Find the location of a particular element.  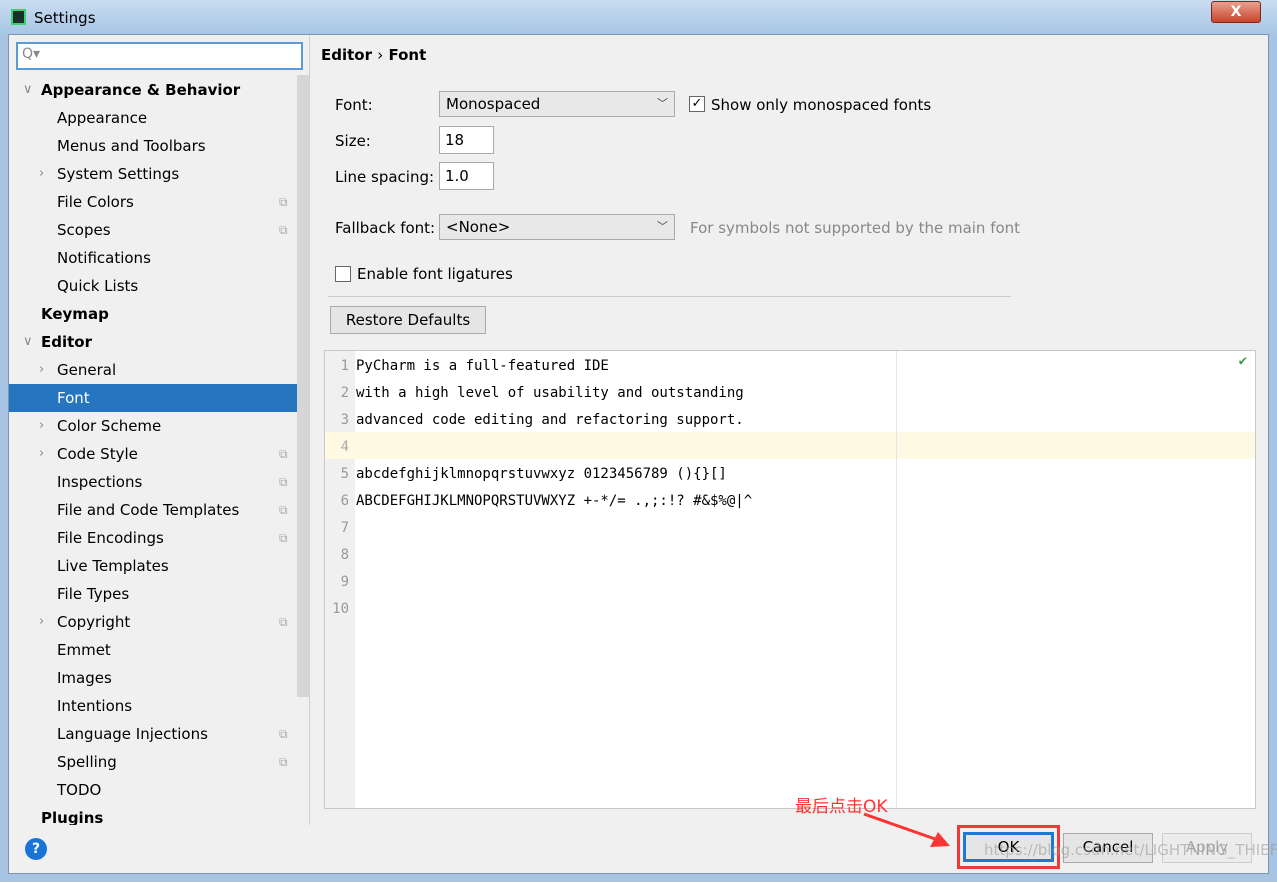

tree-item: Font is located at coordinates (159, 398).